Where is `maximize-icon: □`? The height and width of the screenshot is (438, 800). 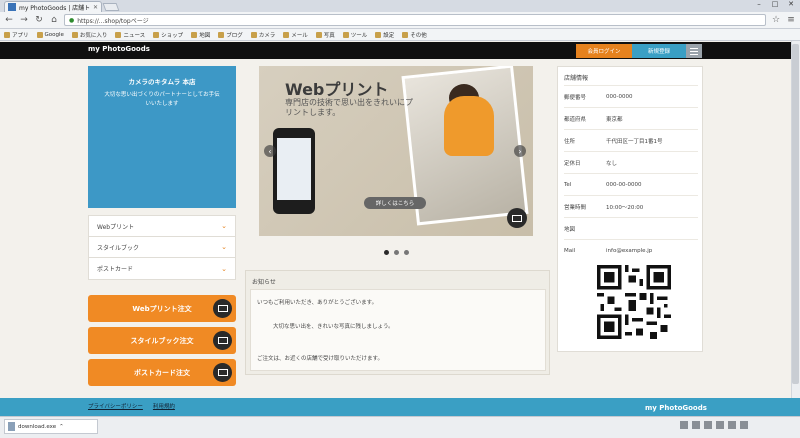
maximize-icon: □ is located at coordinates (775, 4).